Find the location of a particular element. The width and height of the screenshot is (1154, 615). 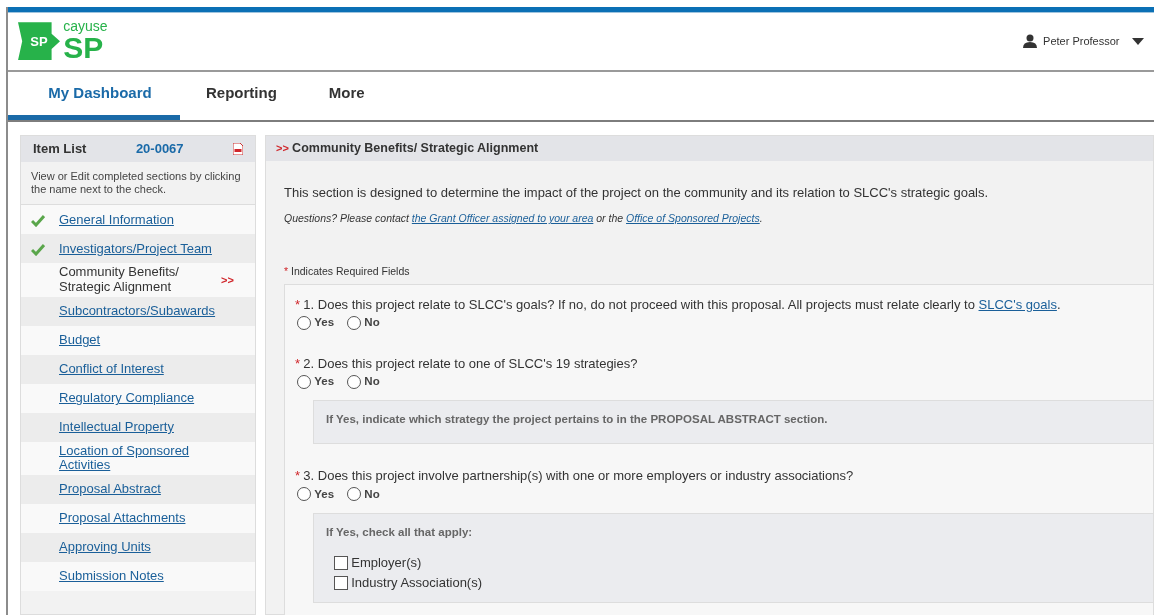

intro-text: This section is designed to determine the impact of the project on the community and its relation to SLCC's strategic goals. is located at coordinates (637, 192).